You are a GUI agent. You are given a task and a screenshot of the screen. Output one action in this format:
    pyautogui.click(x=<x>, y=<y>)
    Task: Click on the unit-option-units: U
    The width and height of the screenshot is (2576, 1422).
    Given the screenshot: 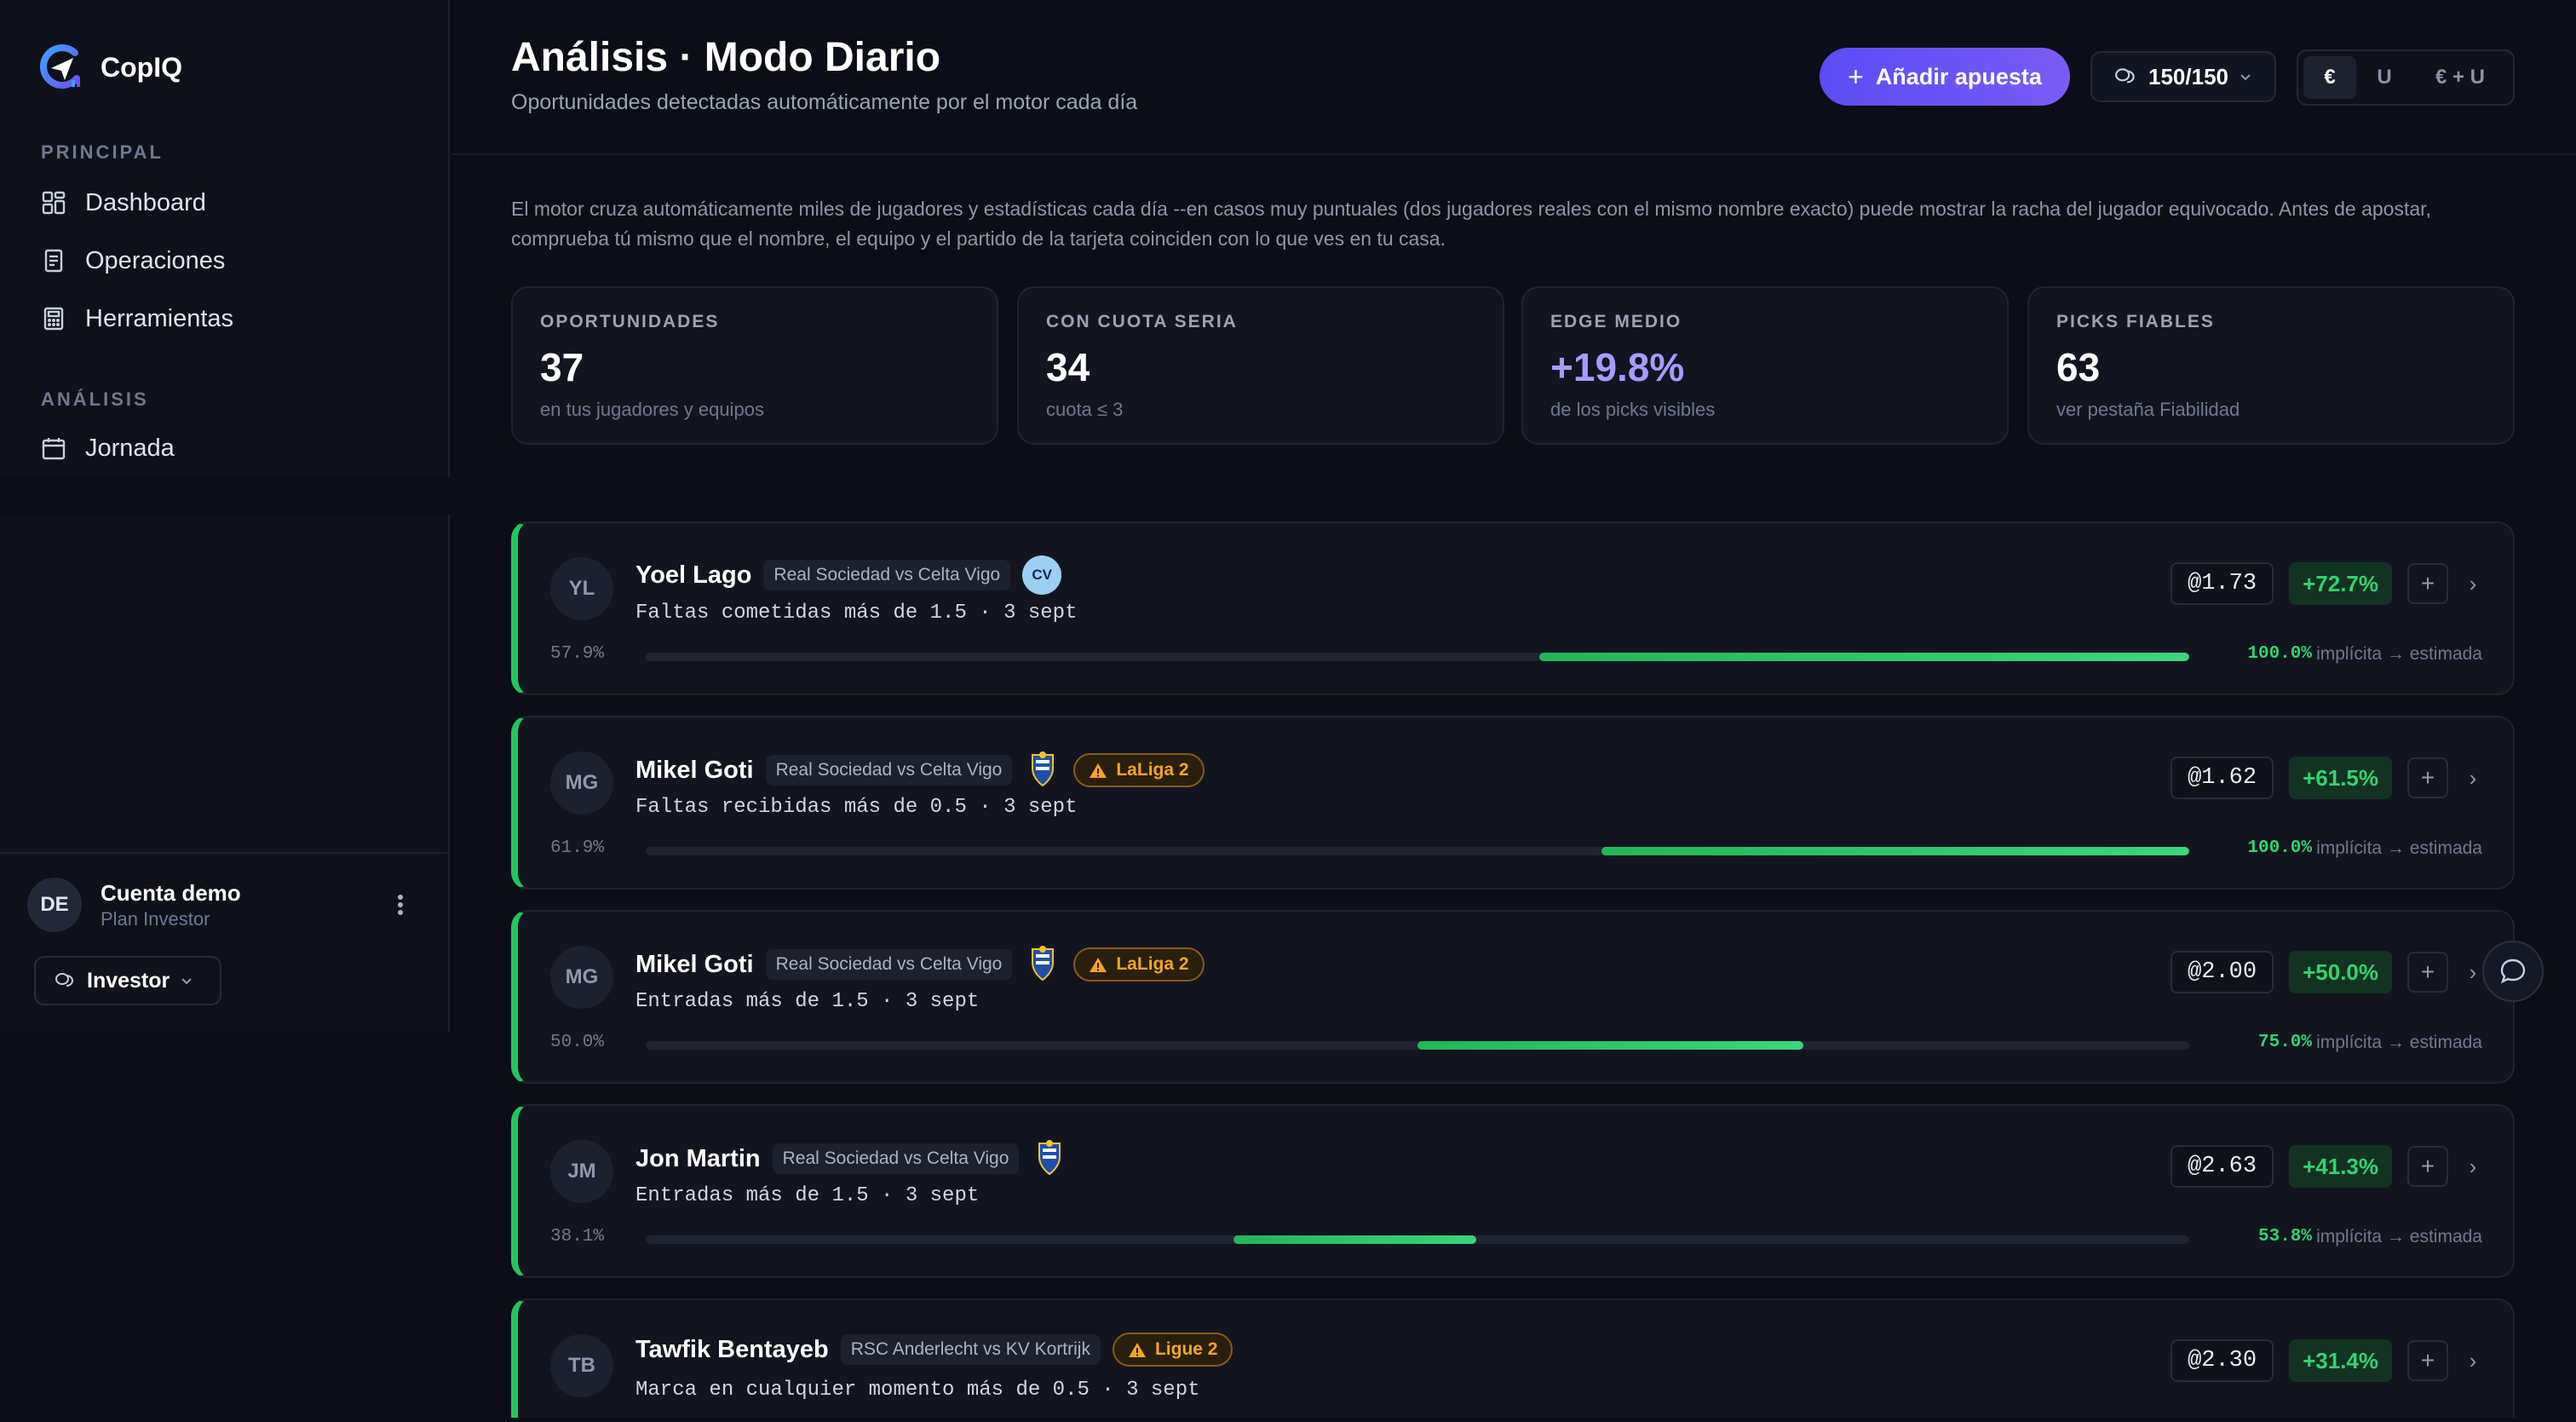 What is the action you would take?
    pyautogui.click(x=2385, y=77)
    